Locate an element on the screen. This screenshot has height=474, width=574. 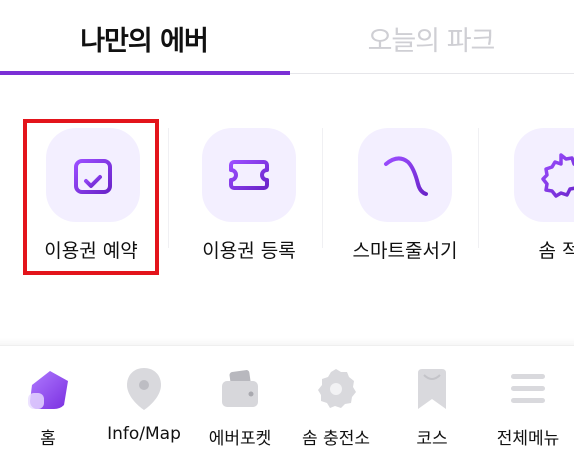
tab-my-ever: 나만의 에버 is located at coordinates (144, 38).